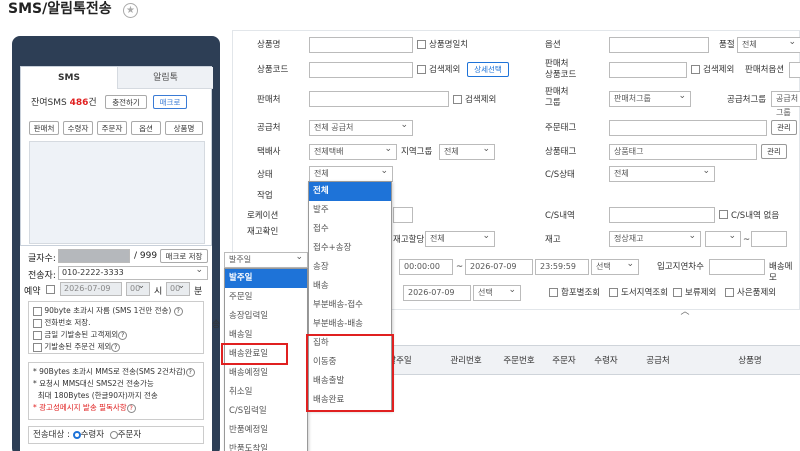 This screenshot has height=451, width=800. What do you see at coordinates (112, 128) in the screenshot?
I see `insert-orderer-button: 주문자` at bounding box center [112, 128].